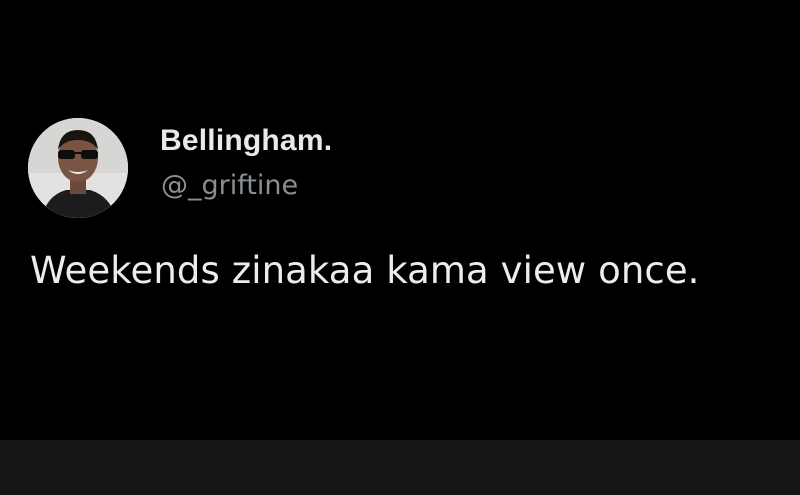 The width and height of the screenshot is (800, 495). I want to click on tweet-text: Weekends zinakaa kama view once., so click(365, 270).